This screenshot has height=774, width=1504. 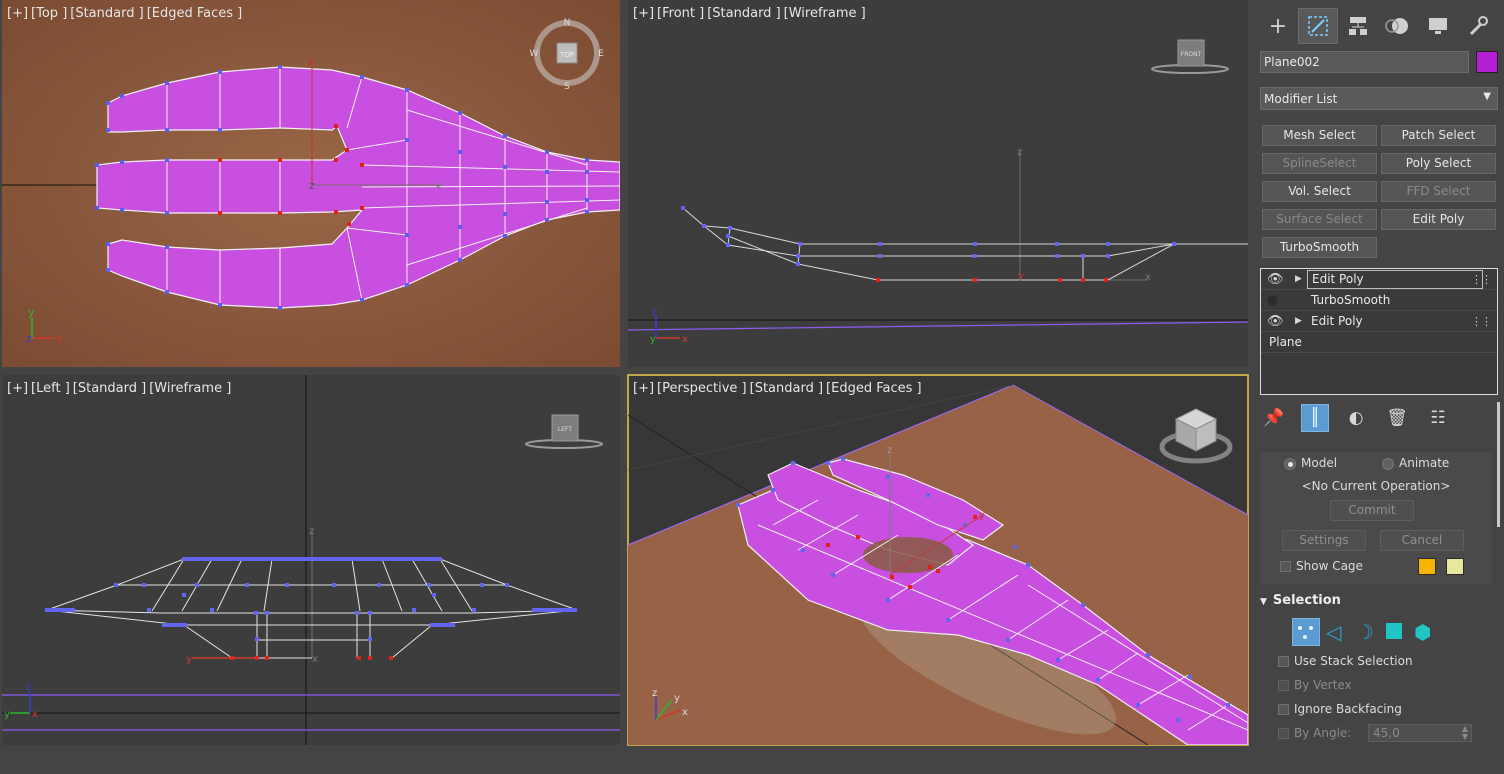 I want to click on vertex-mode-icon, so click(x=1306, y=632).